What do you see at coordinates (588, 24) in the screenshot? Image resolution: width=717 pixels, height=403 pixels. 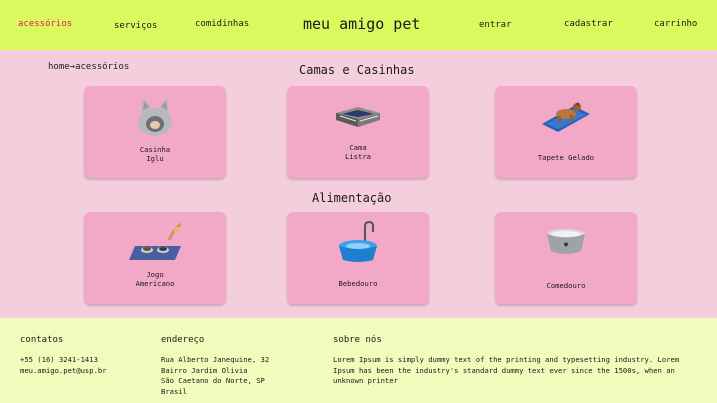 I see `nav-cadastrar: cadastrar` at bounding box center [588, 24].